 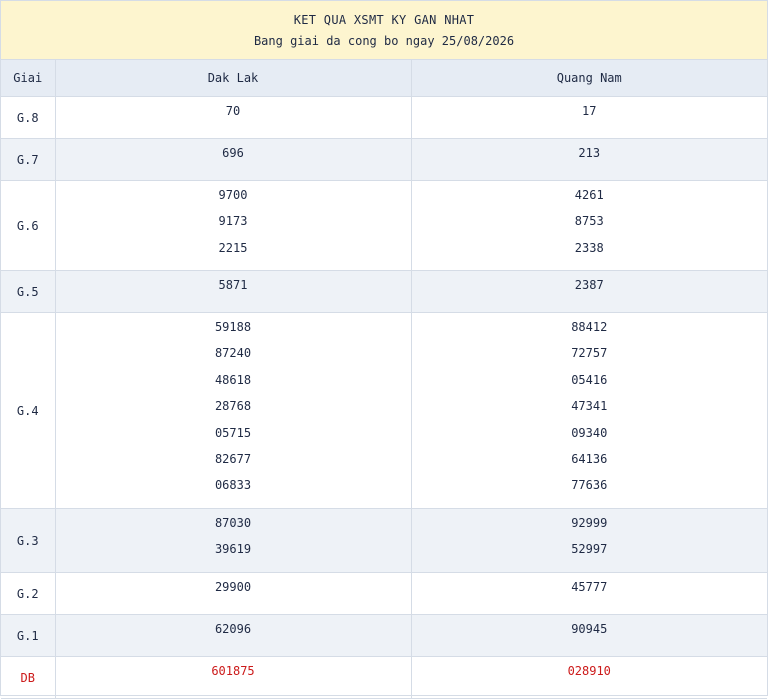 I want to click on result-number: 88412, so click(x=589, y=327).